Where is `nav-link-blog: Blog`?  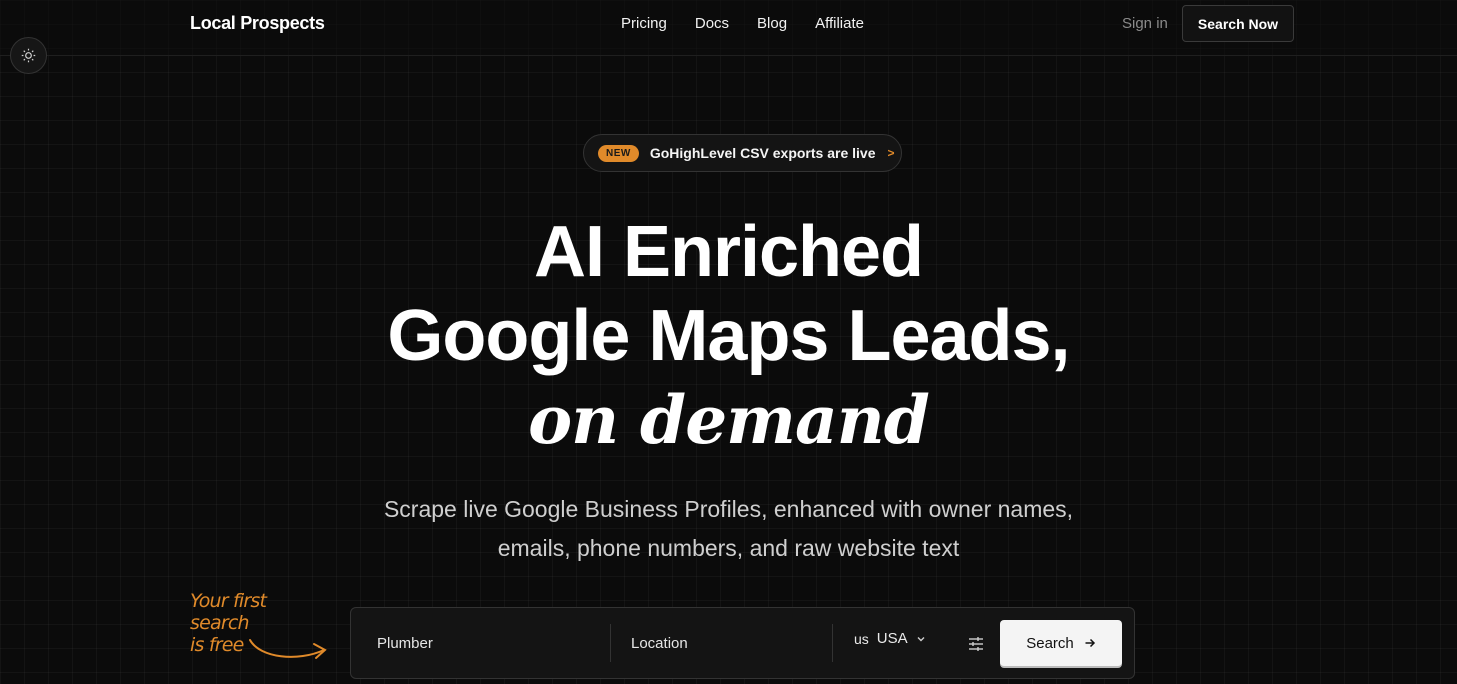 nav-link-blog: Blog is located at coordinates (772, 23).